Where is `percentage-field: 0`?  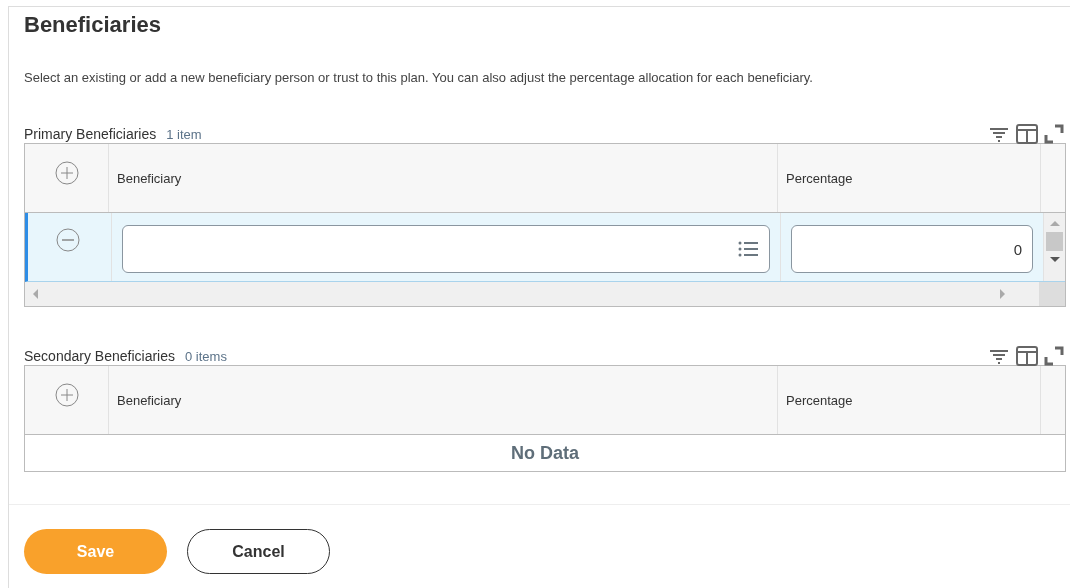 percentage-field: 0 is located at coordinates (912, 249).